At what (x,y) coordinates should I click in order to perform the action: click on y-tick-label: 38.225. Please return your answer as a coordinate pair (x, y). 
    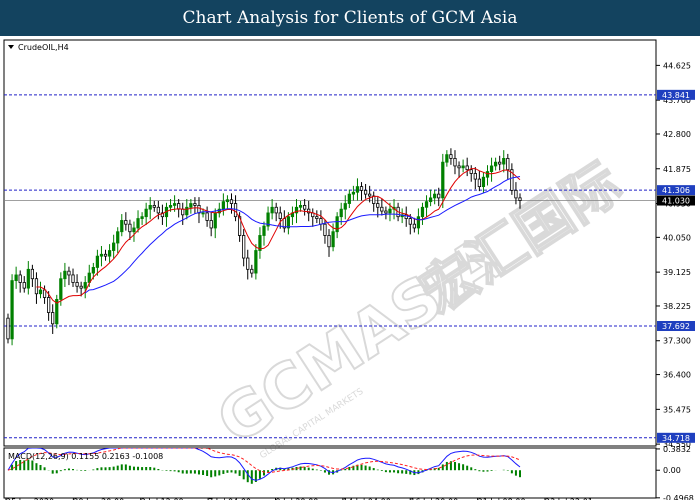
    Looking at the image, I should click on (677, 306).